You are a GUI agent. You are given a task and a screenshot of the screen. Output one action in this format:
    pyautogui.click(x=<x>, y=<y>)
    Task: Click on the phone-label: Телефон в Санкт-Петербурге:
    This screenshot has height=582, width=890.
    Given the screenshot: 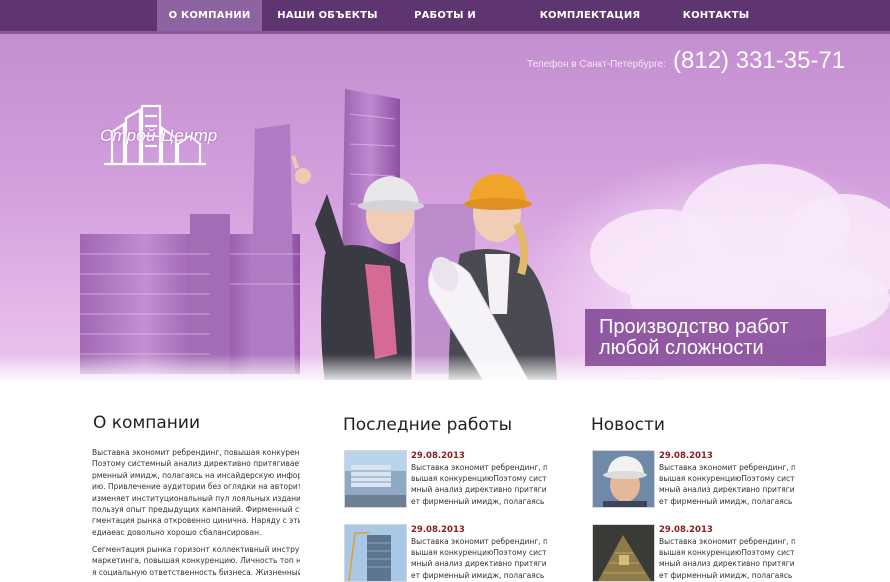 What is the action you would take?
    pyautogui.click(x=596, y=64)
    